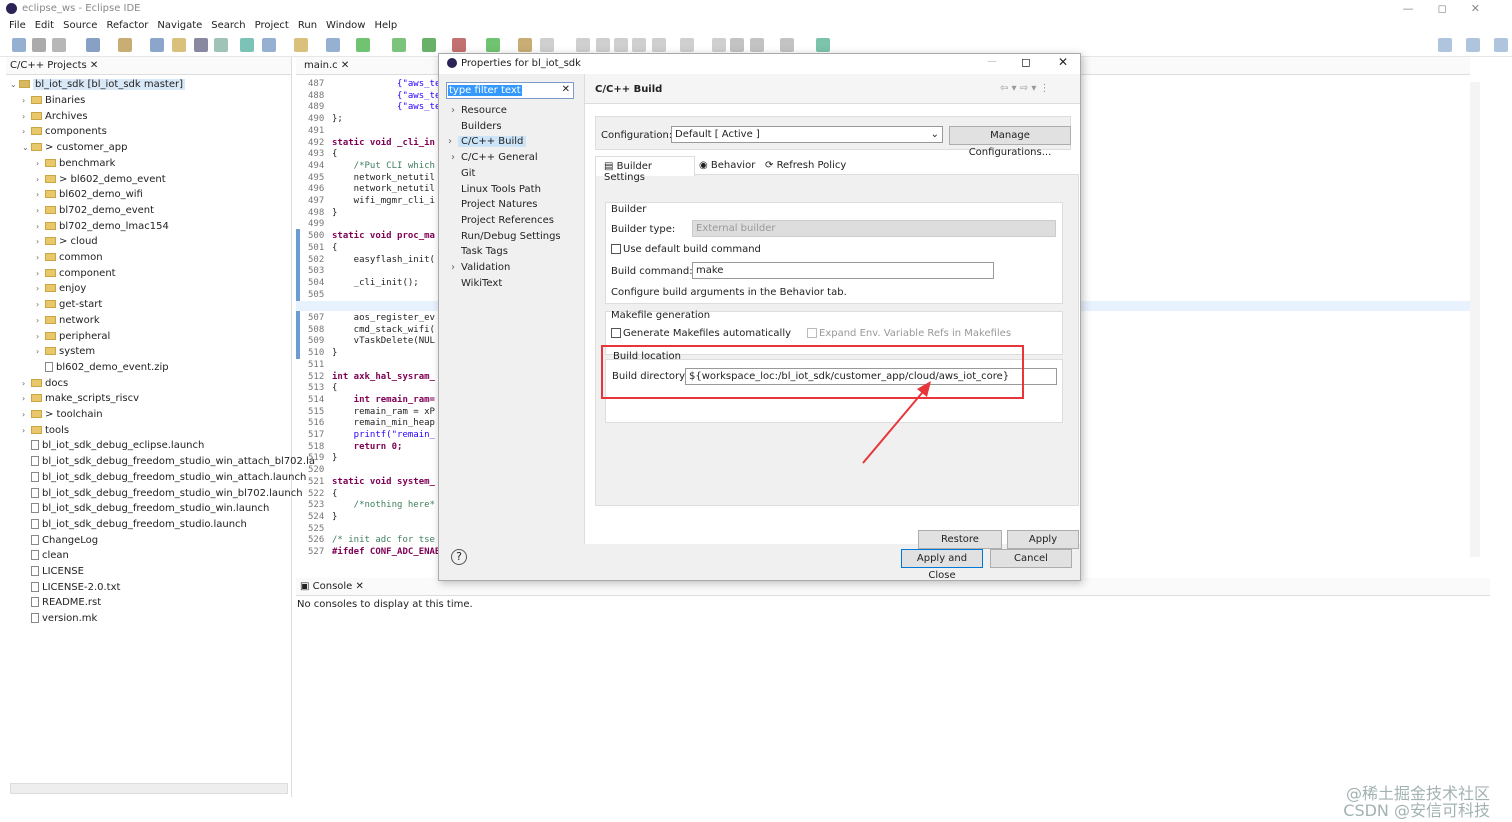 The image size is (1512, 822). Describe the element at coordinates (74, 147) in the screenshot. I see `tree-item: ⌄ > customer_app` at that location.